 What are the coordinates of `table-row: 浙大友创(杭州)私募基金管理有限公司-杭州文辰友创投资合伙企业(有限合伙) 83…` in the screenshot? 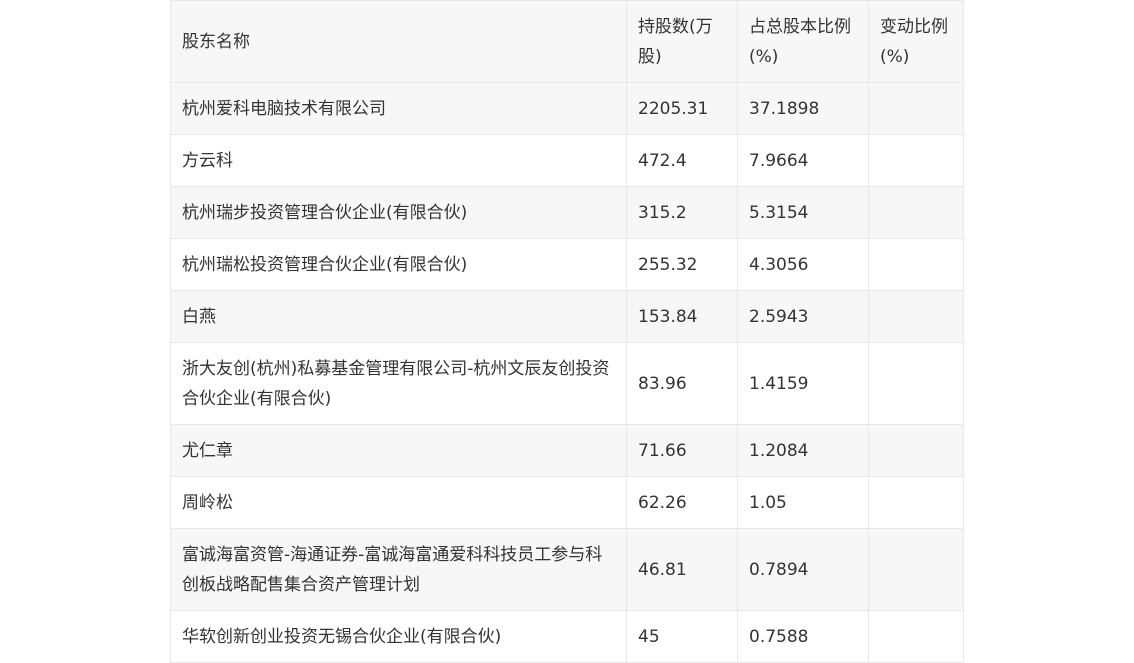 It's located at (567, 383).